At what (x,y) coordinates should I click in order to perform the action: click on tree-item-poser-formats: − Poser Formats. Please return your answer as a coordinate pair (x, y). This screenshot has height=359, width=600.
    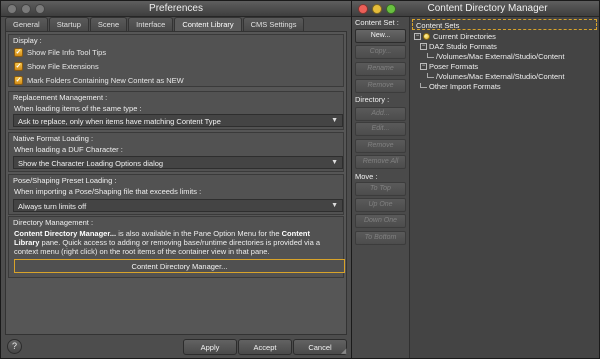
    Looking at the image, I should click on (449, 66).